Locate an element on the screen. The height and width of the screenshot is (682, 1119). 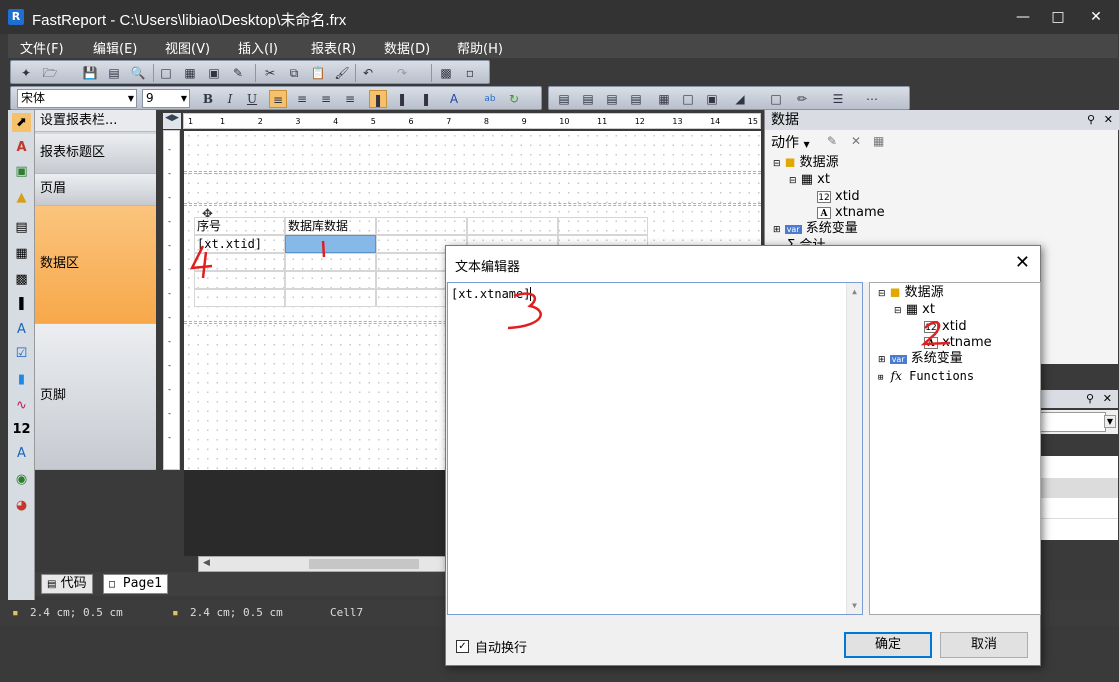
red-annotations is located at coordinates (570, 293).